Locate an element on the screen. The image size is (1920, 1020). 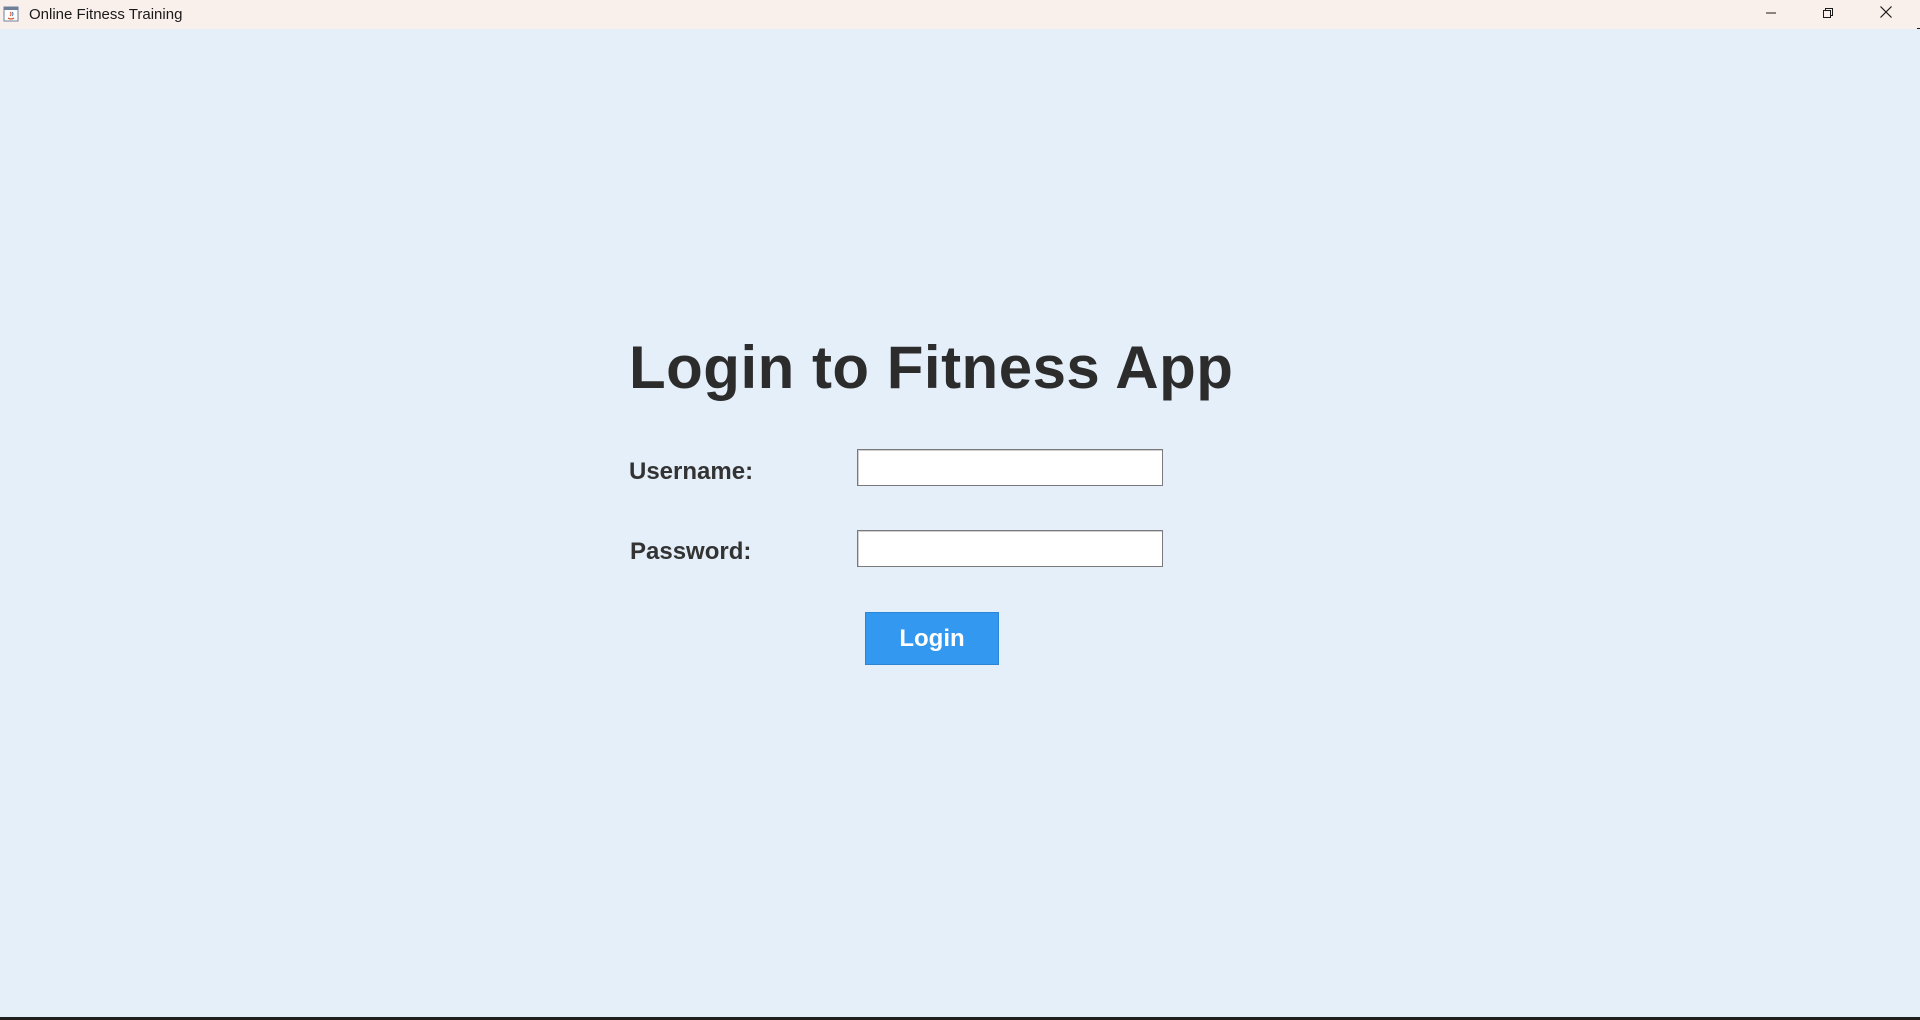
username-label: Username: is located at coordinates (691, 471).